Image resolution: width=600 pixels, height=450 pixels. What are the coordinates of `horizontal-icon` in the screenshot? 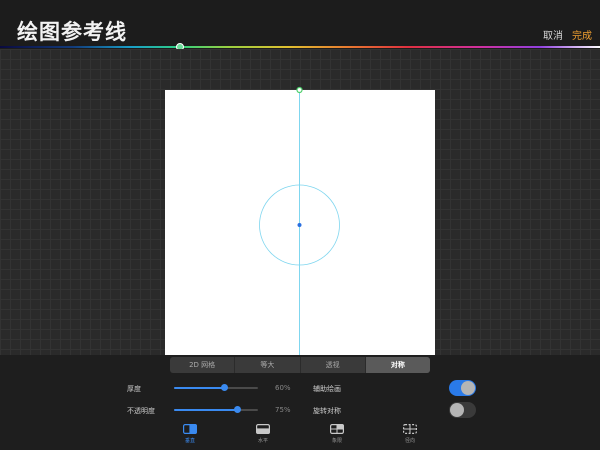 It's located at (263, 429).